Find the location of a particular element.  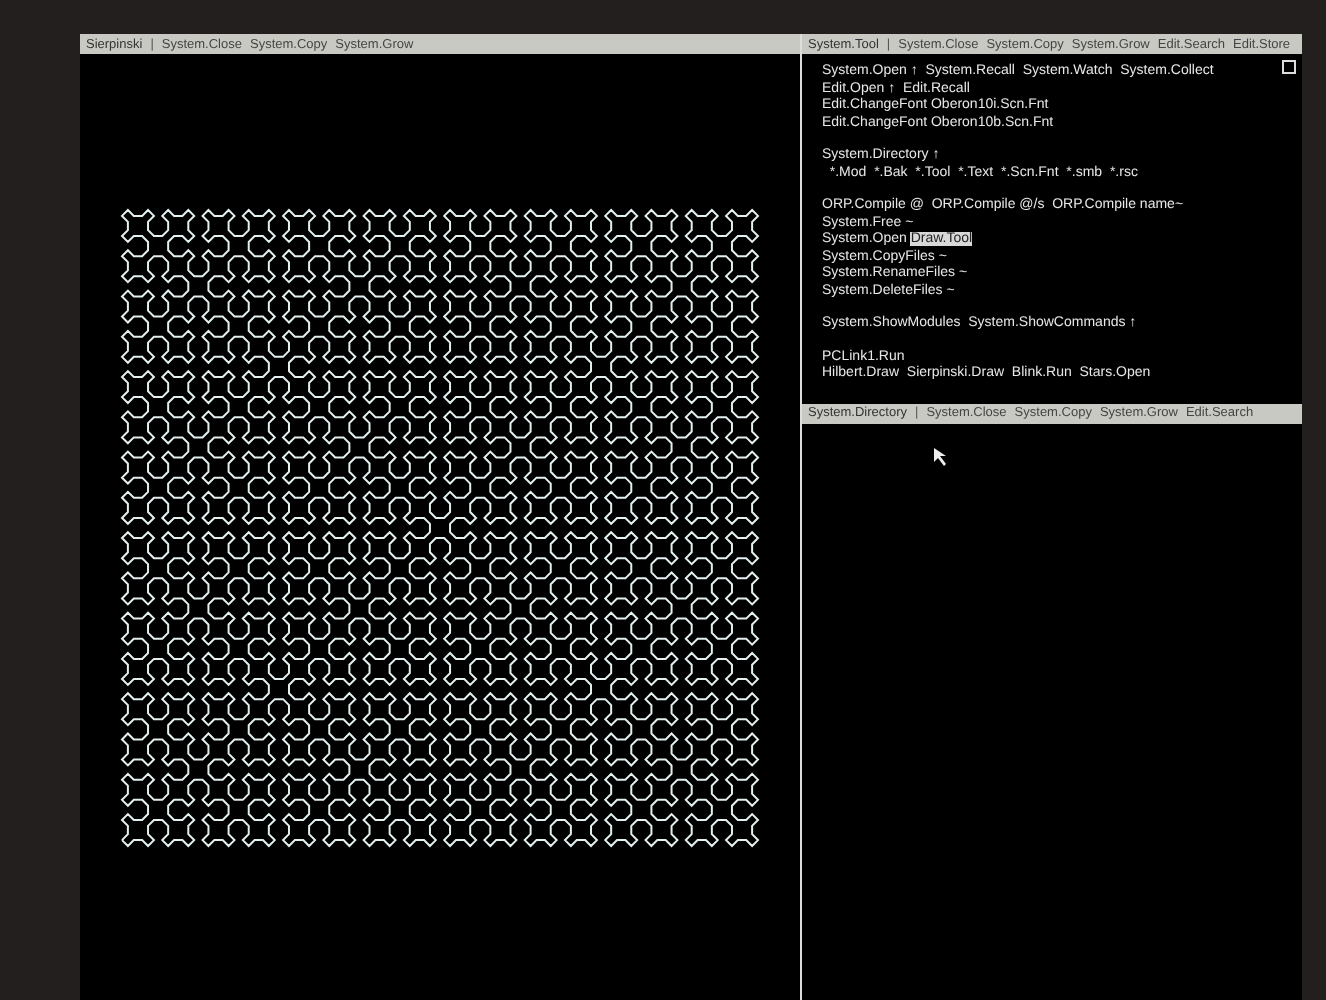

viewer-mark-icon is located at coordinates (1289, 67).